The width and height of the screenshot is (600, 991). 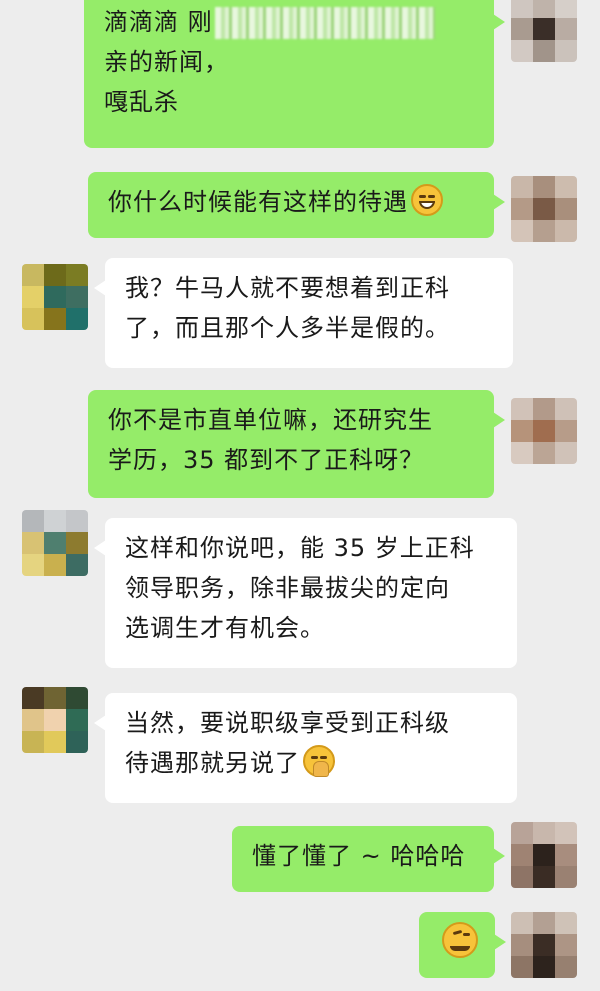 What do you see at coordinates (294, 74) in the screenshot?
I see `message-bubble-sent: 滴滴滴 刚 亲的新闻， 嘎乱杀` at bounding box center [294, 74].